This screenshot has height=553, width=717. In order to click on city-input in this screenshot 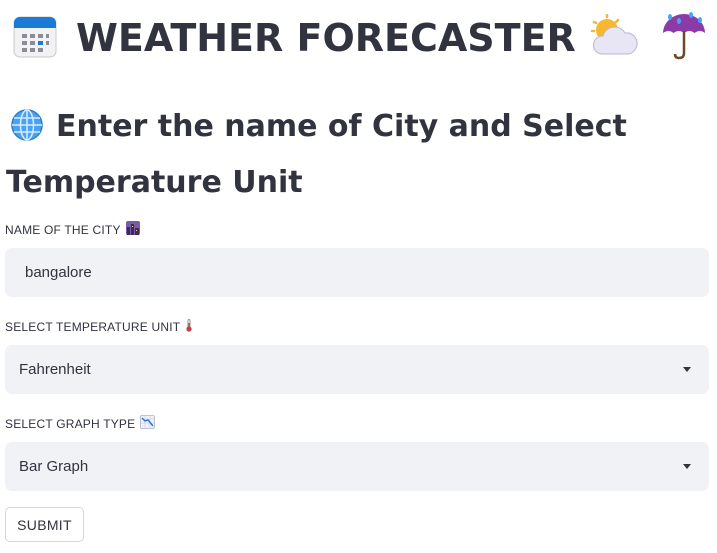, I will do `click(357, 272)`.